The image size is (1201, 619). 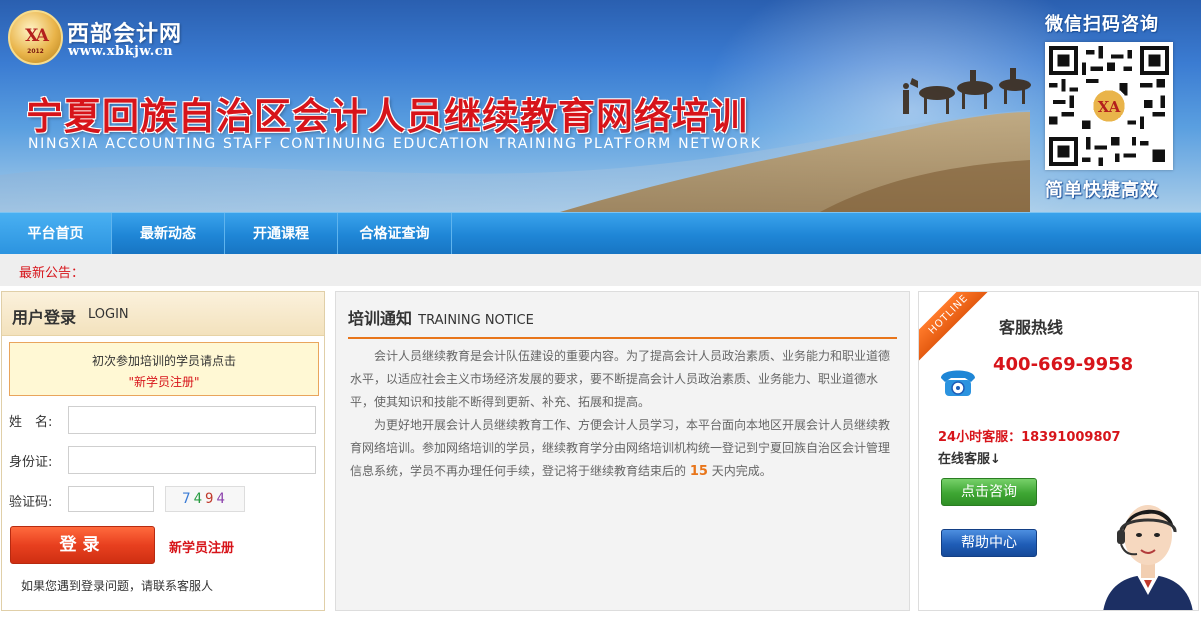 I want to click on training-notice-divider, so click(x=622, y=338).